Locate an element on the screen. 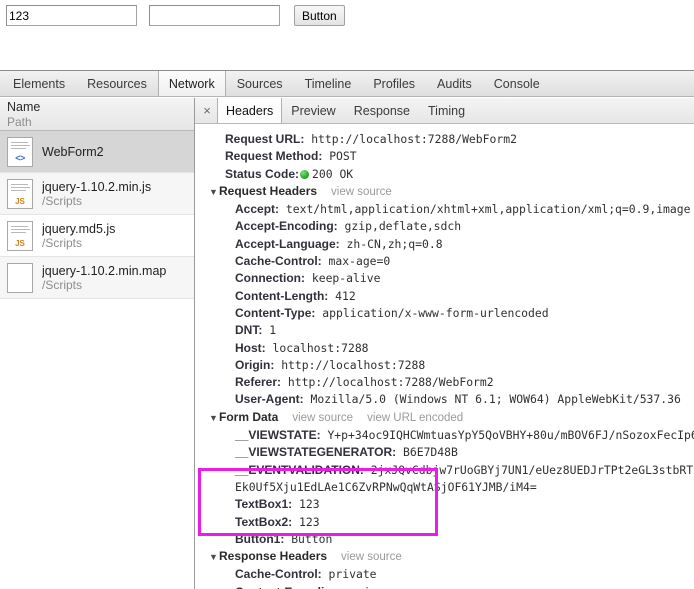  tab-audits: Audits is located at coordinates (454, 83).